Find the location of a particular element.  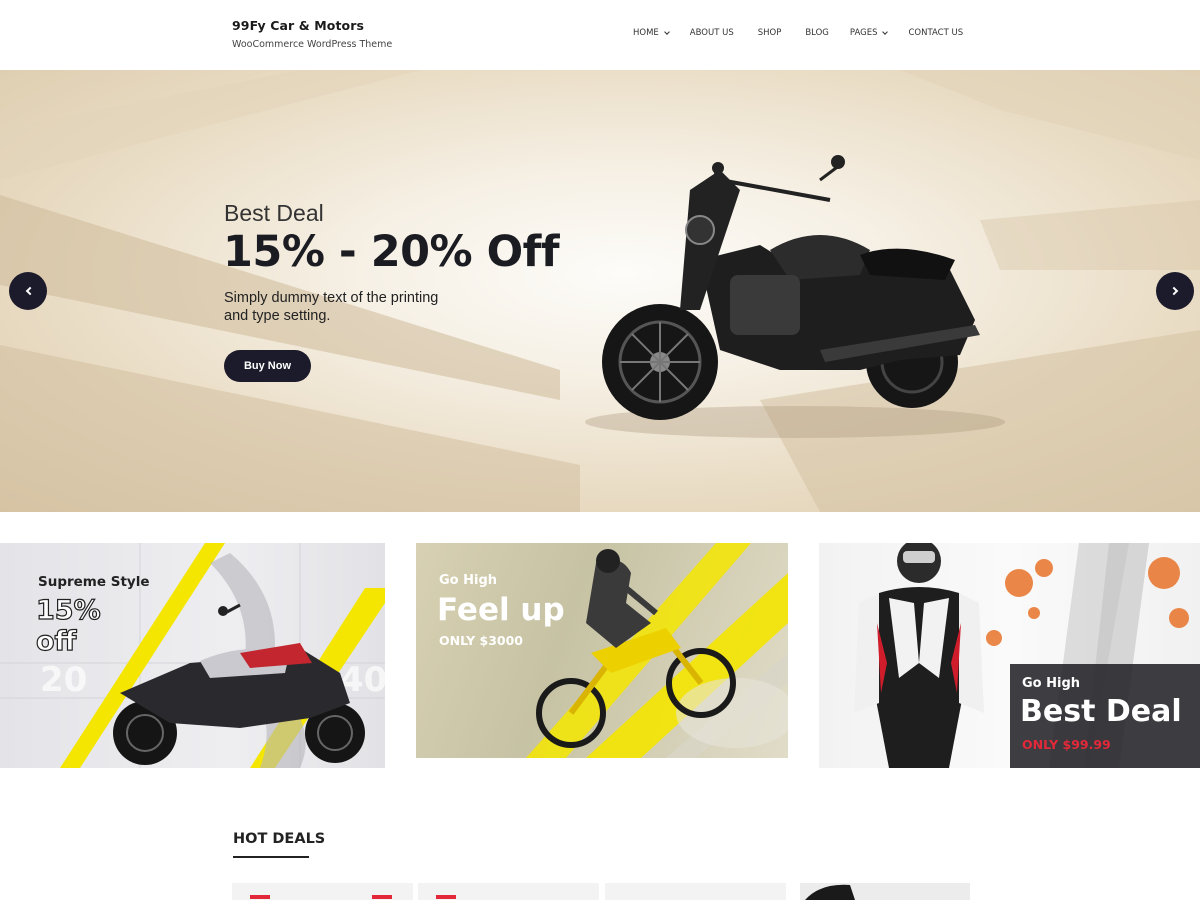

nav-item-contact: CONTACT US is located at coordinates (935, 33).